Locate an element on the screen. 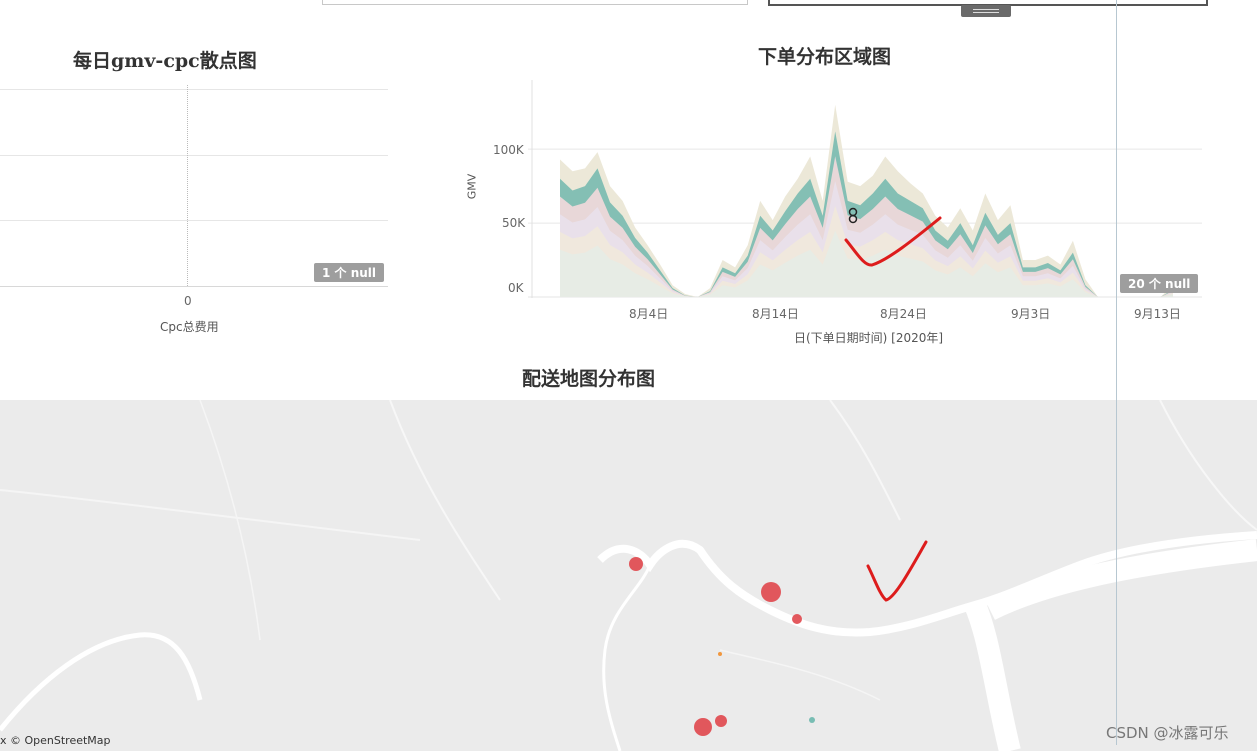 Image resolution: width=1257 pixels, height=751 pixels. map-attribution: x © OpenStreetMap is located at coordinates (55, 740).